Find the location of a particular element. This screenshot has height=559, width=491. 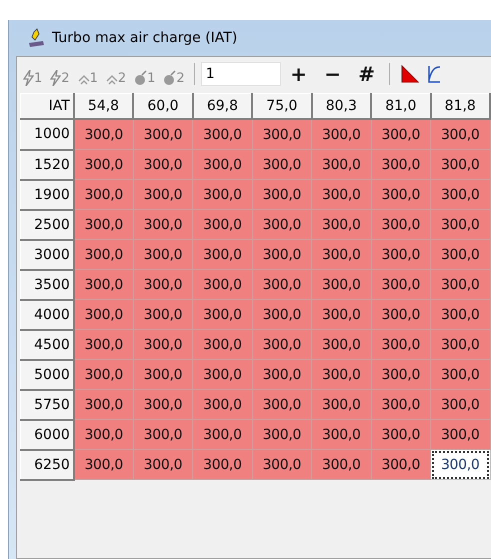

window-title: Turbo max air charge (IAT) is located at coordinates (145, 38).